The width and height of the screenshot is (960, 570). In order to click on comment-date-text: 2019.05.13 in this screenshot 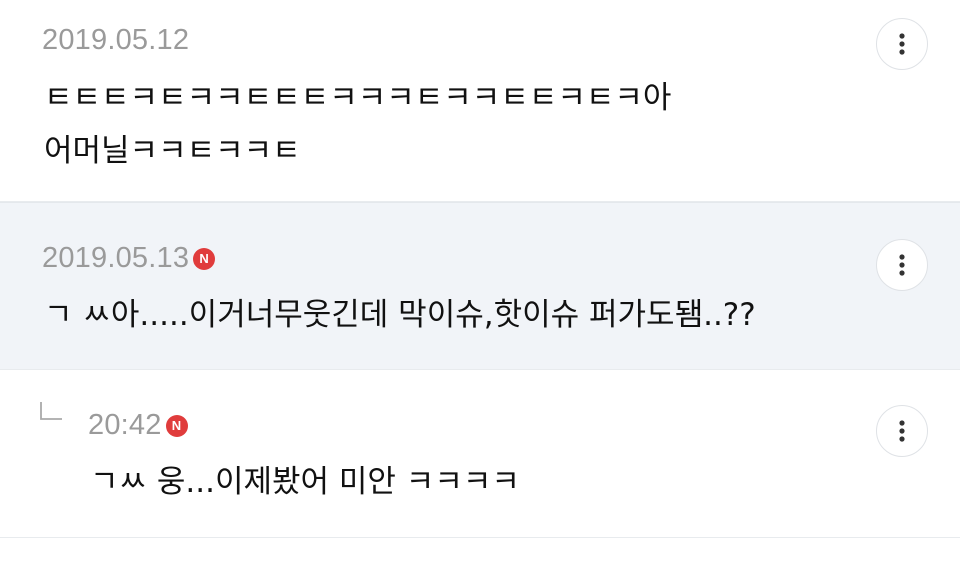, I will do `click(116, 258)`.